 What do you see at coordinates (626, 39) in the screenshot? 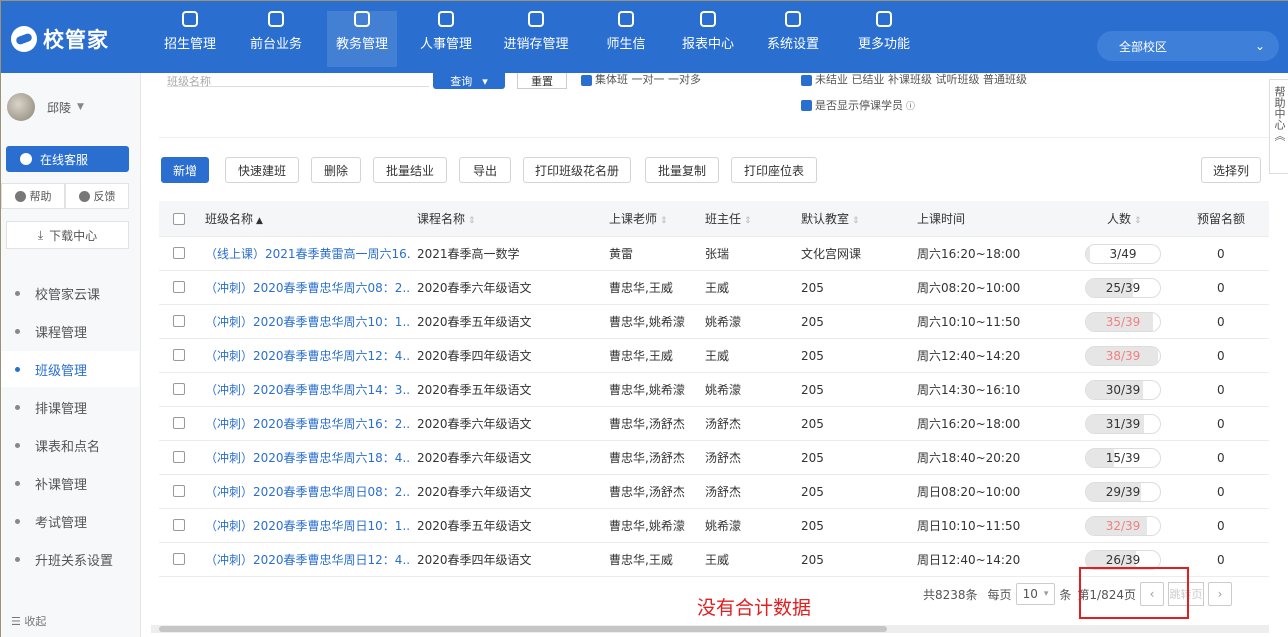
I see `nav-item-5: 师生信` at bounding box center [626, 39].